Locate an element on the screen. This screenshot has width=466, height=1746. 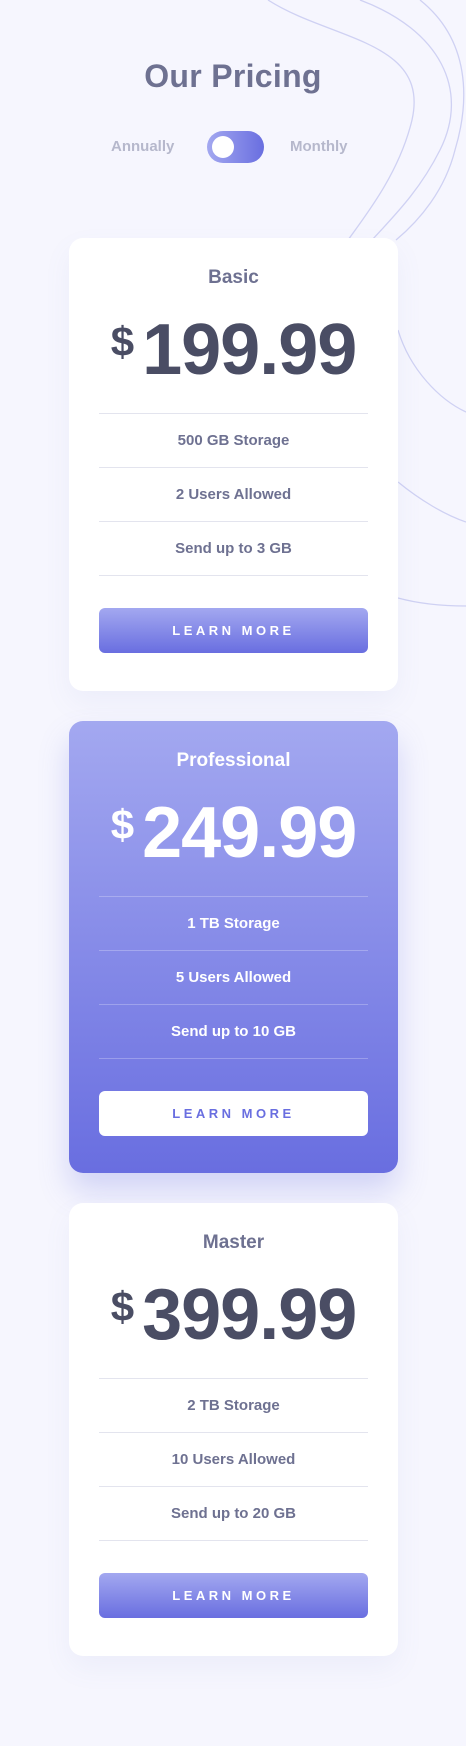
feature-item: 500 GB Storage is located at coordinates (233, 441).